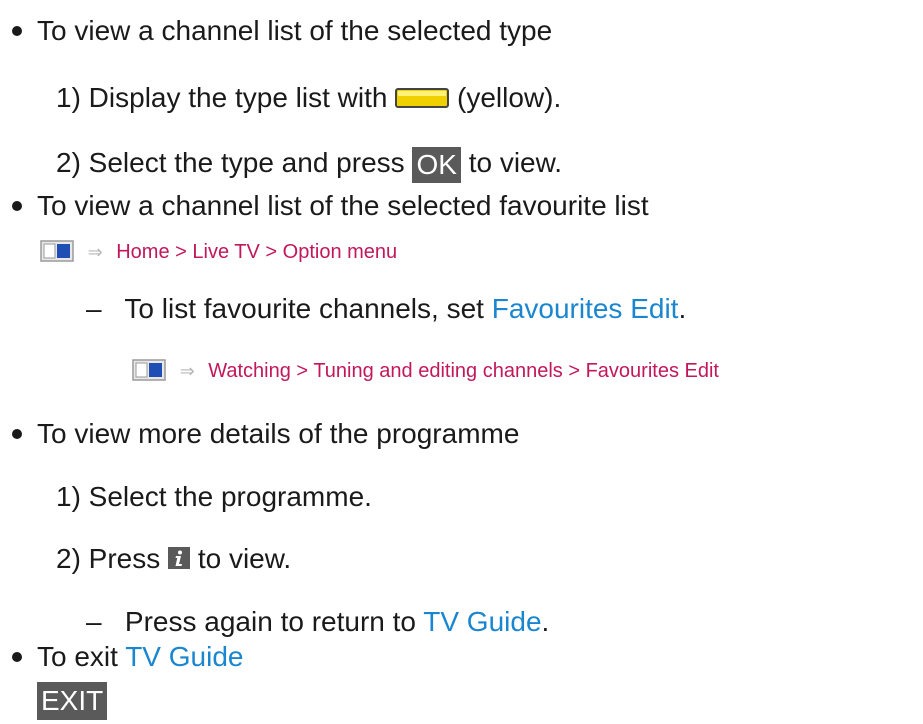 The image size is (923, 724). I want to click on note-return-tv-guide: – Press again to return to TV Guide., so click(317, 622).